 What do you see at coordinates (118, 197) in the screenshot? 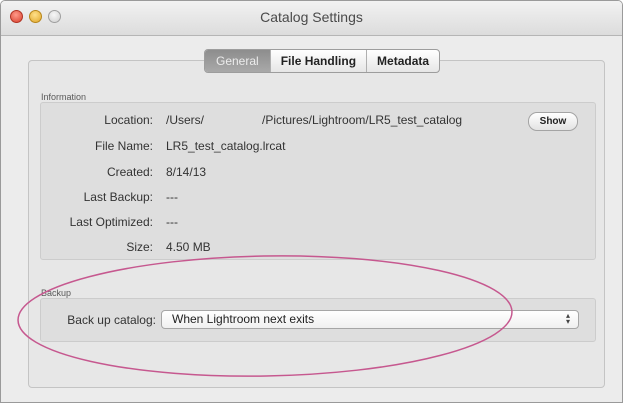
I see `last-backup-label: Last Backup:` at bounding box center [118, 197].